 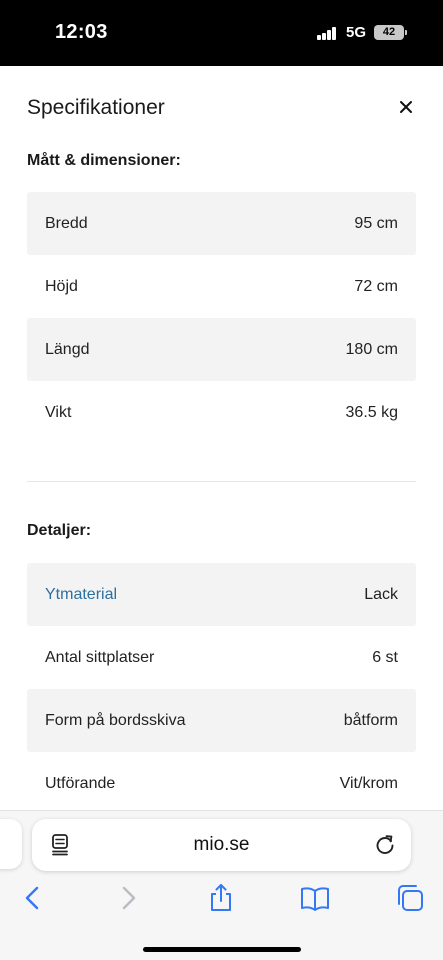 I want to click on spec-row-utforande: Utförande Vit/krom, so click(x=221, y=781).